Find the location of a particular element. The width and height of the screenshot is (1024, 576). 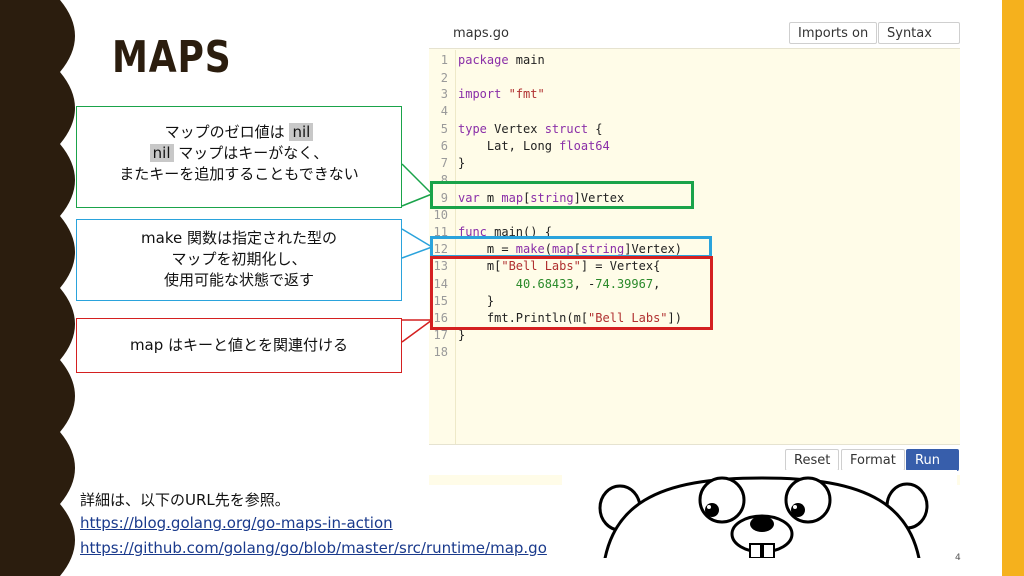

callout-text: マップを初期化し、 is located at coordinates (239, 259).